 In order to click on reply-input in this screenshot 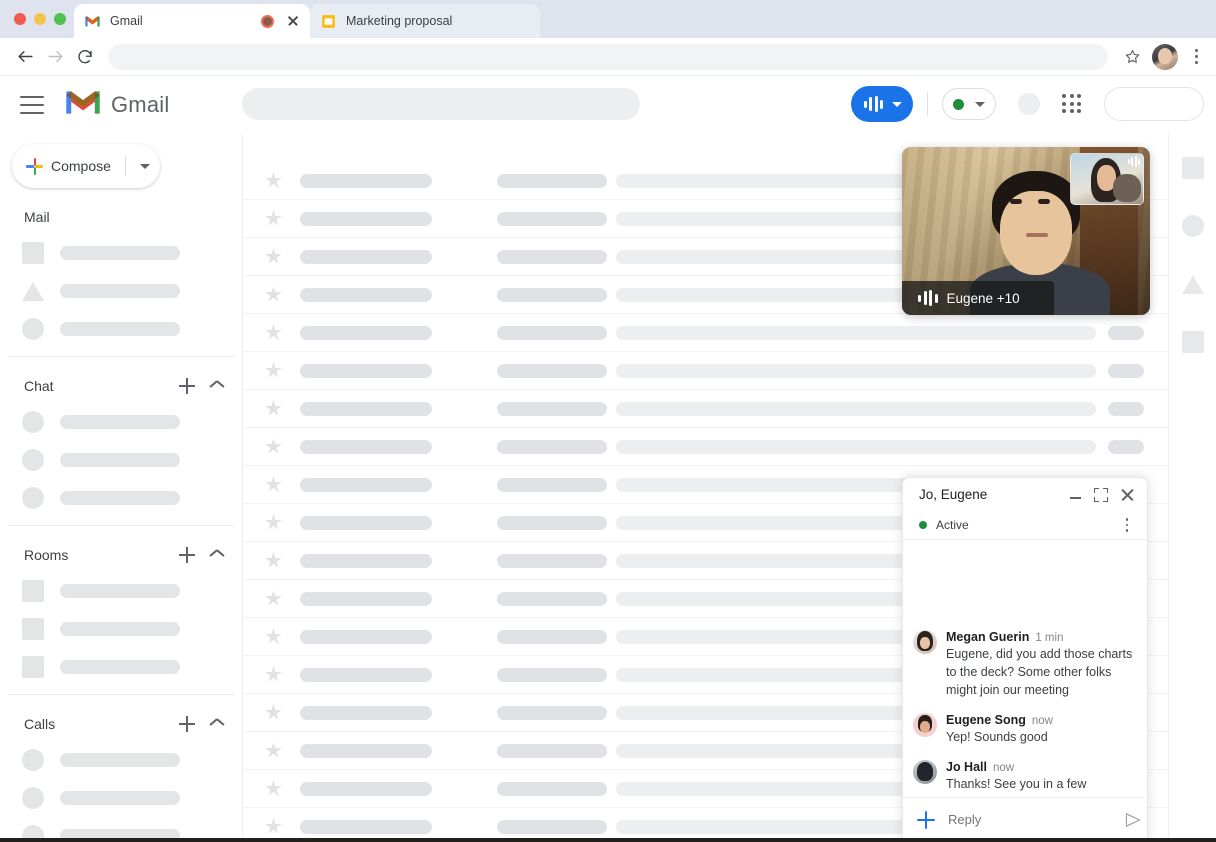, I will do `click(1036, 819)`.